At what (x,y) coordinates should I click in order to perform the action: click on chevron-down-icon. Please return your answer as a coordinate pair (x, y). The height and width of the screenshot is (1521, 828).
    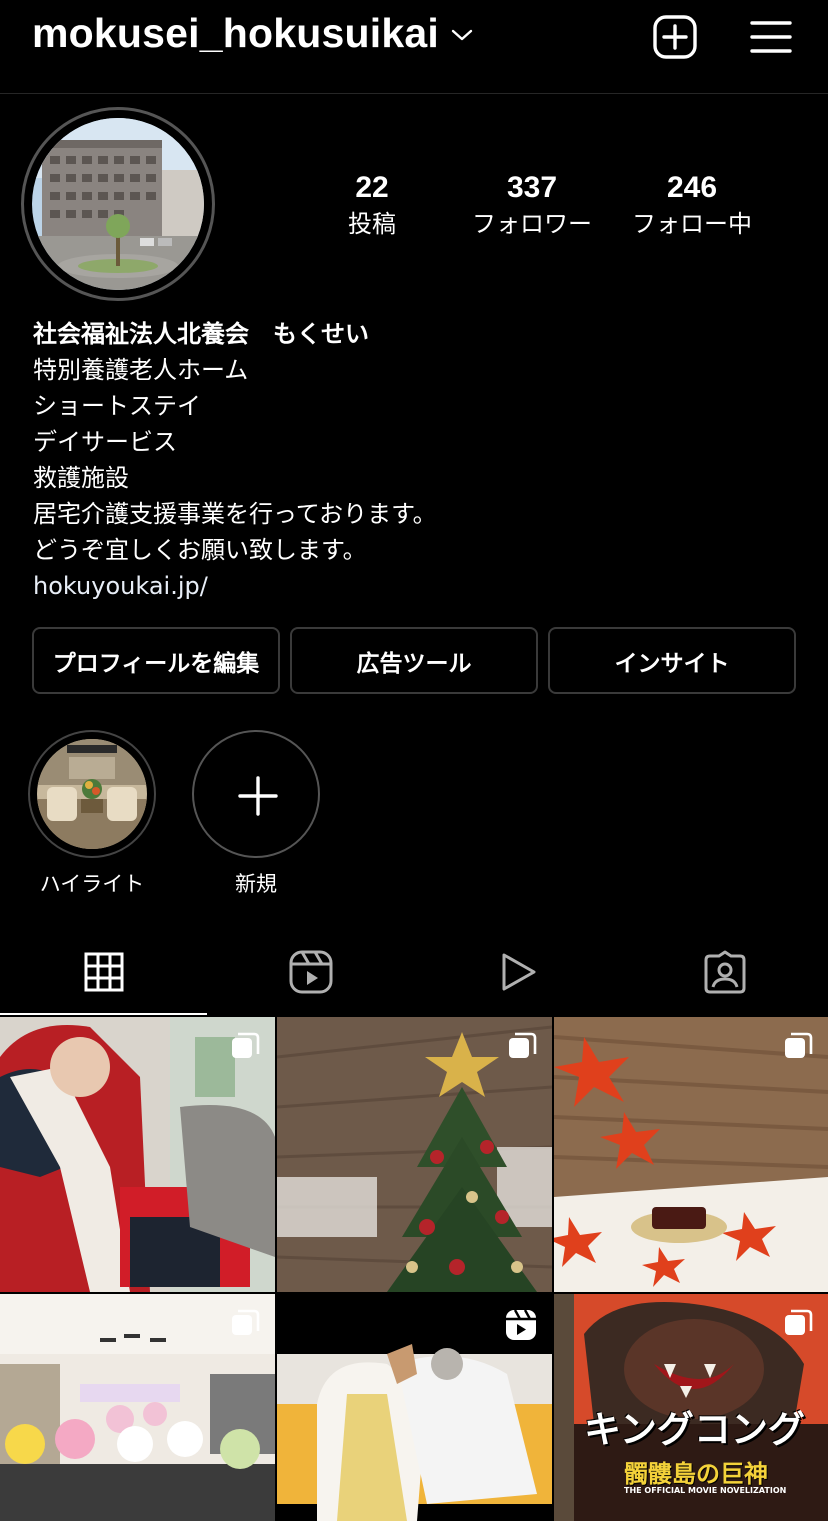
    Looking at the image, I should click on (462, 36).